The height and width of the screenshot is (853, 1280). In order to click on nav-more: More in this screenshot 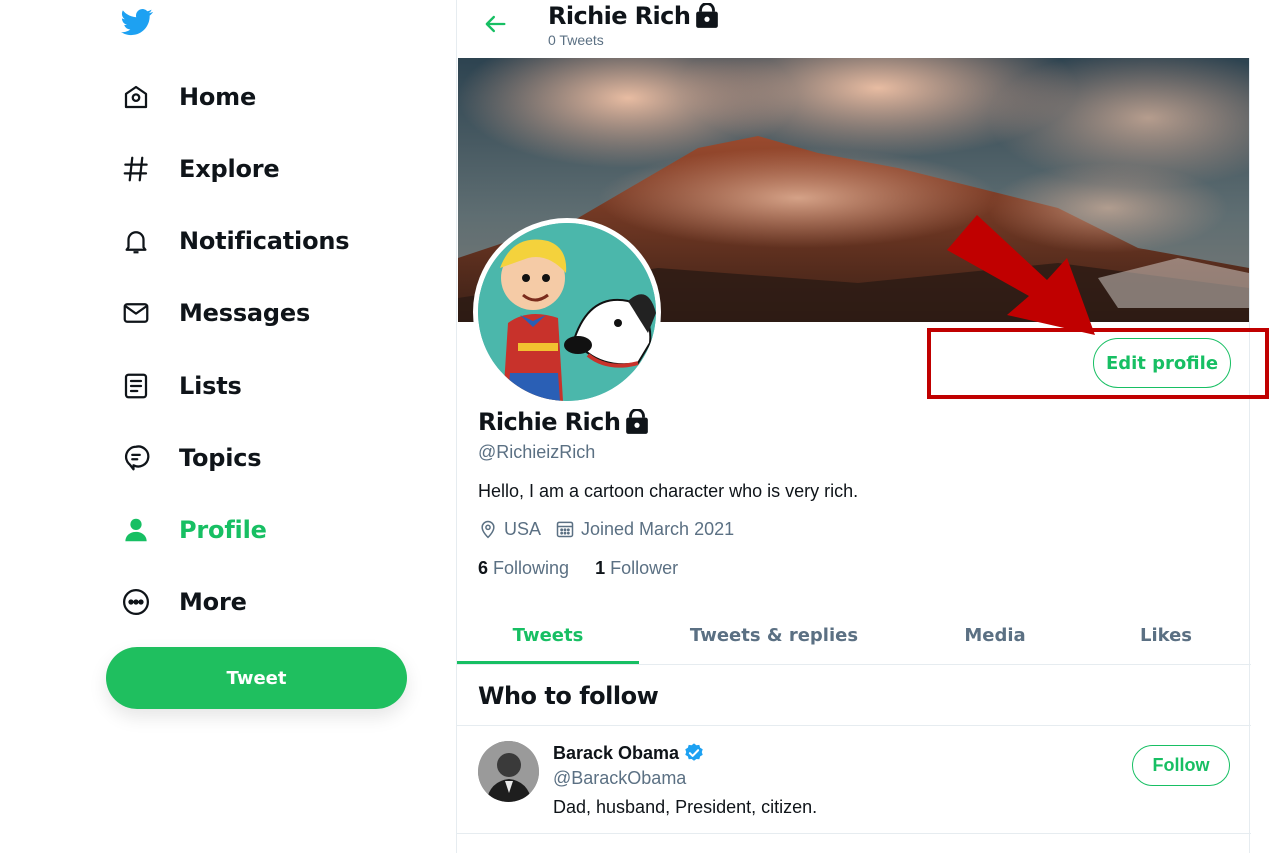, I will do `click(182, 602)`.